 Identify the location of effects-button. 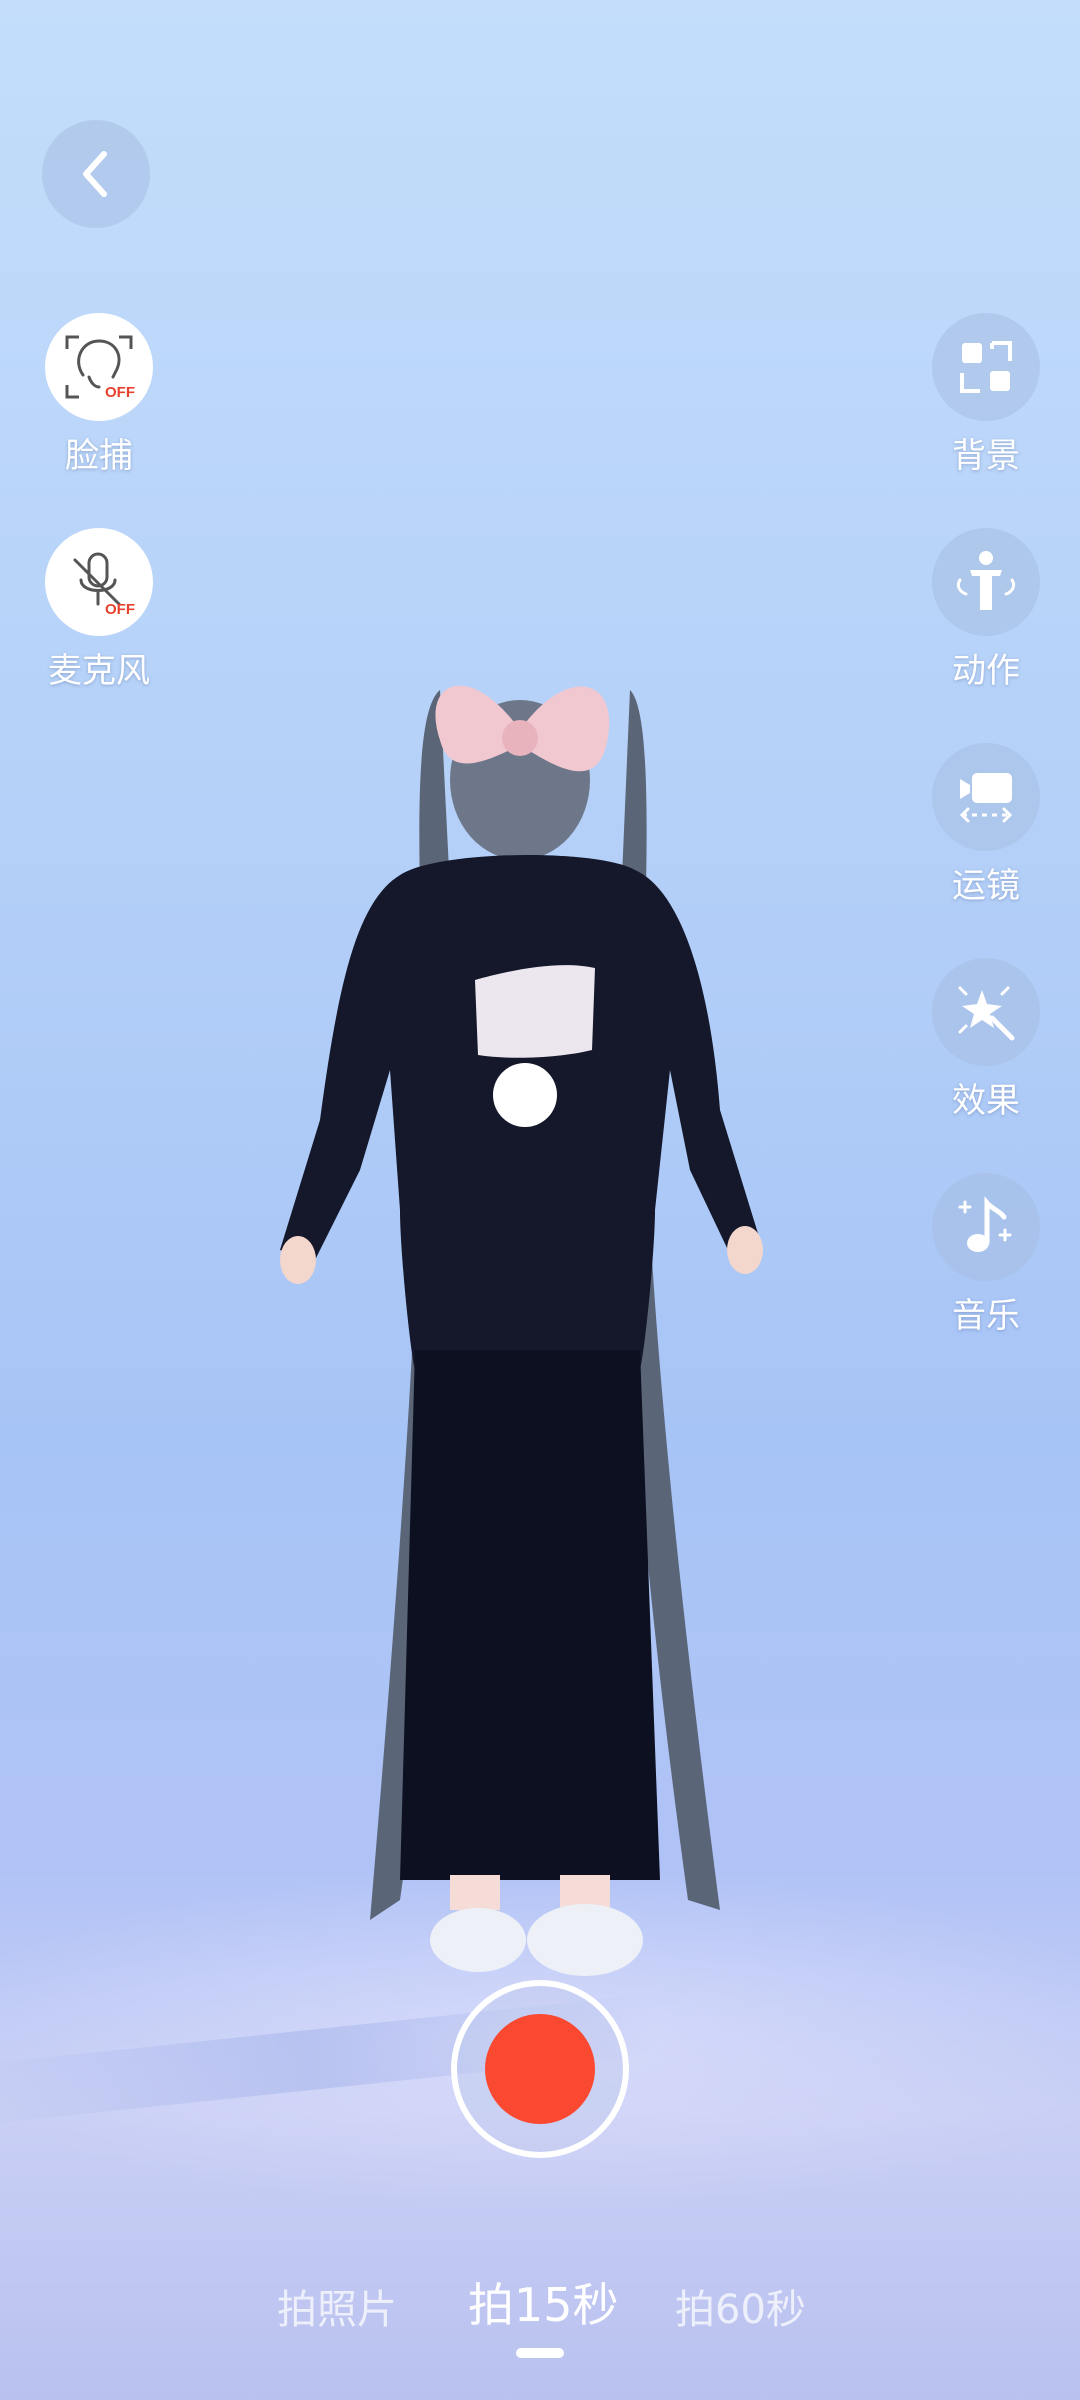
(986, 1012).